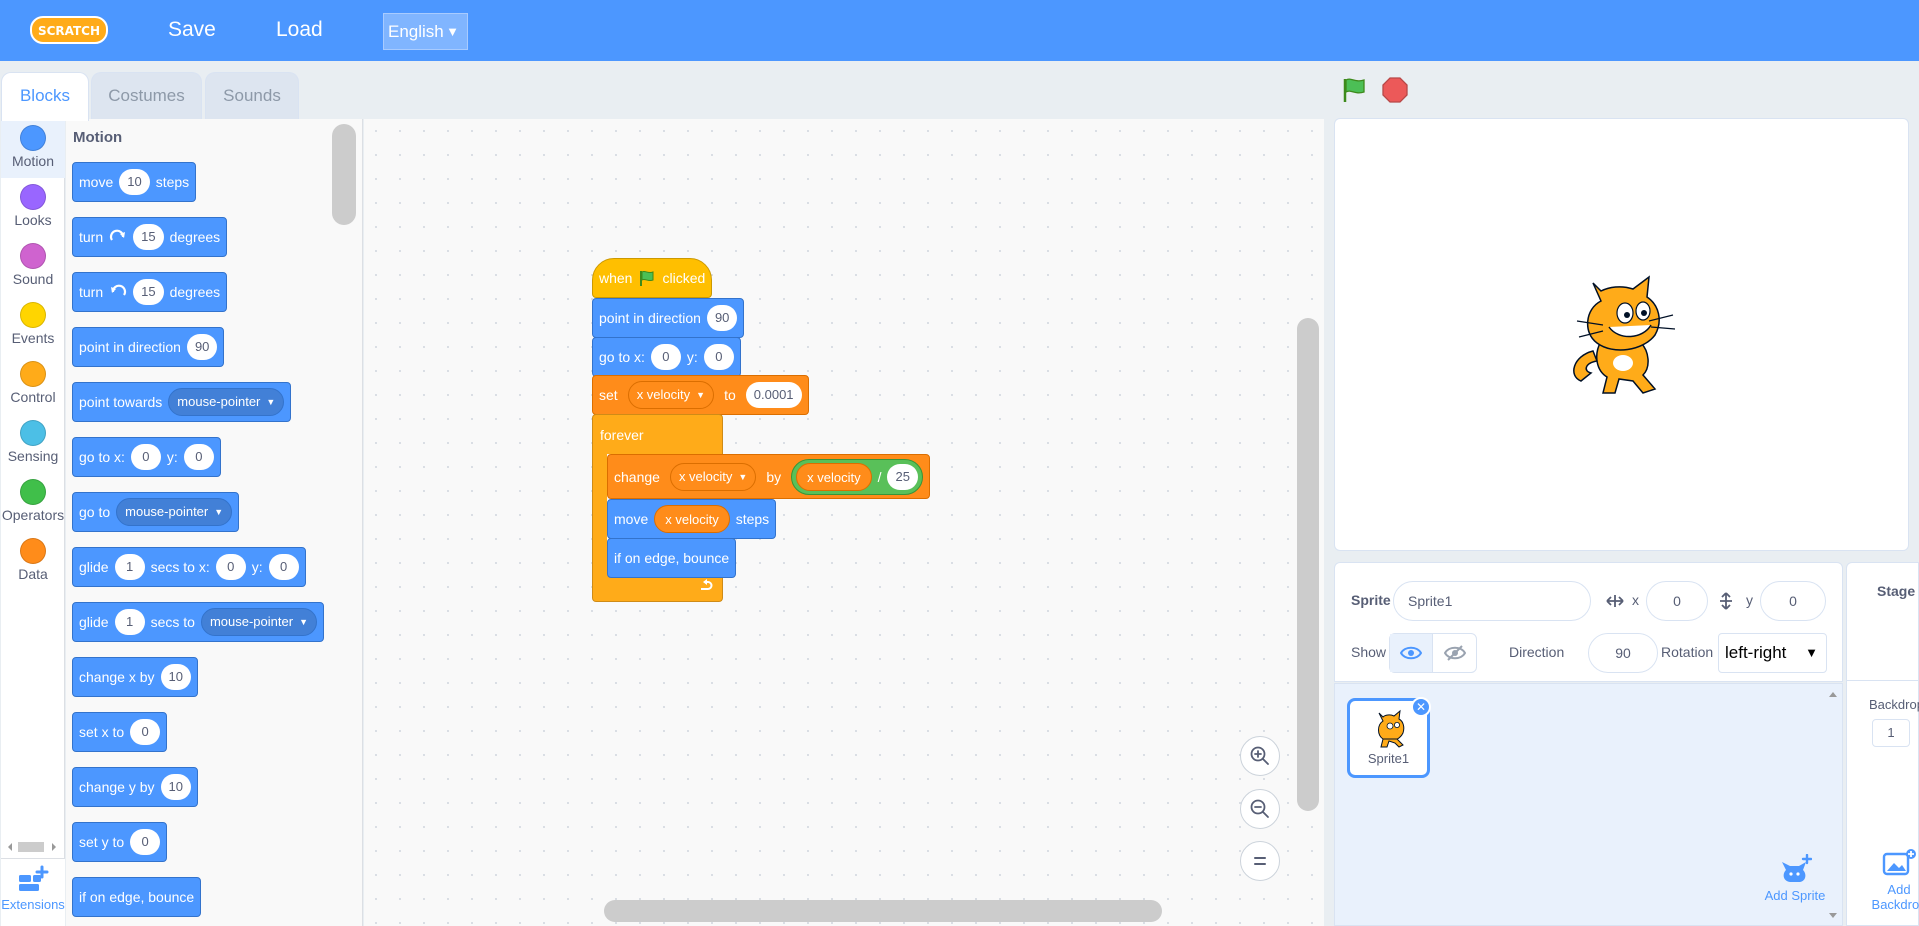 This screenshot has height=926, width=1919. I want to click on direction-label: Direction, so click(1537, 652).